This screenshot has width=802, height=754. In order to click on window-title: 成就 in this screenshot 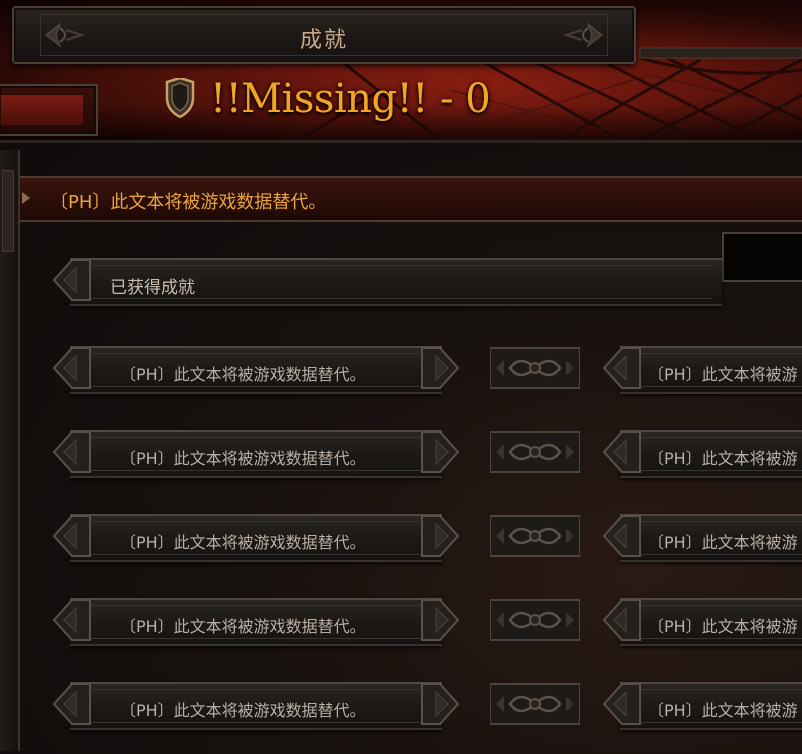, I will do `click(323, 40)`.